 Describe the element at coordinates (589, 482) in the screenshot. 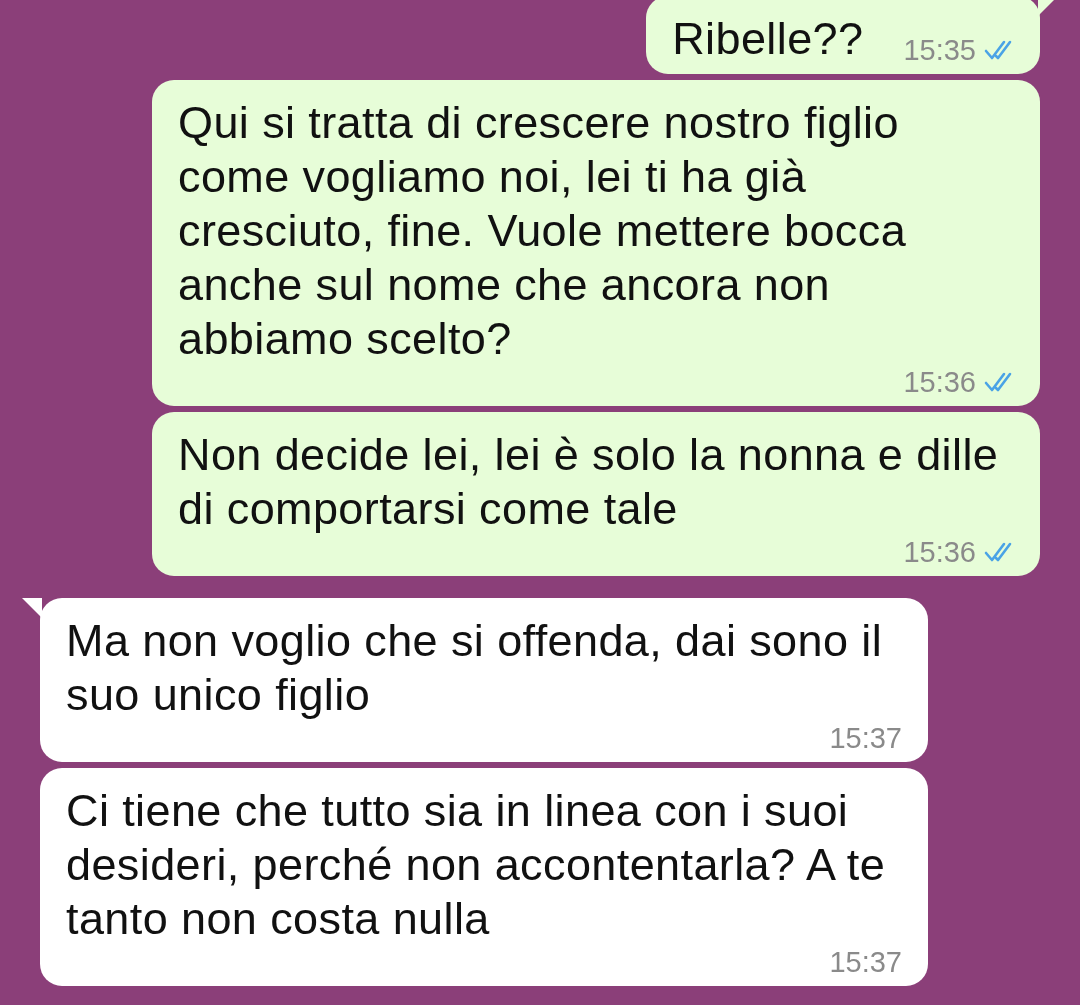

I see `message-text: Non decide lei, lei è solo la nonna e dille di comportarsi come tale` at that location.